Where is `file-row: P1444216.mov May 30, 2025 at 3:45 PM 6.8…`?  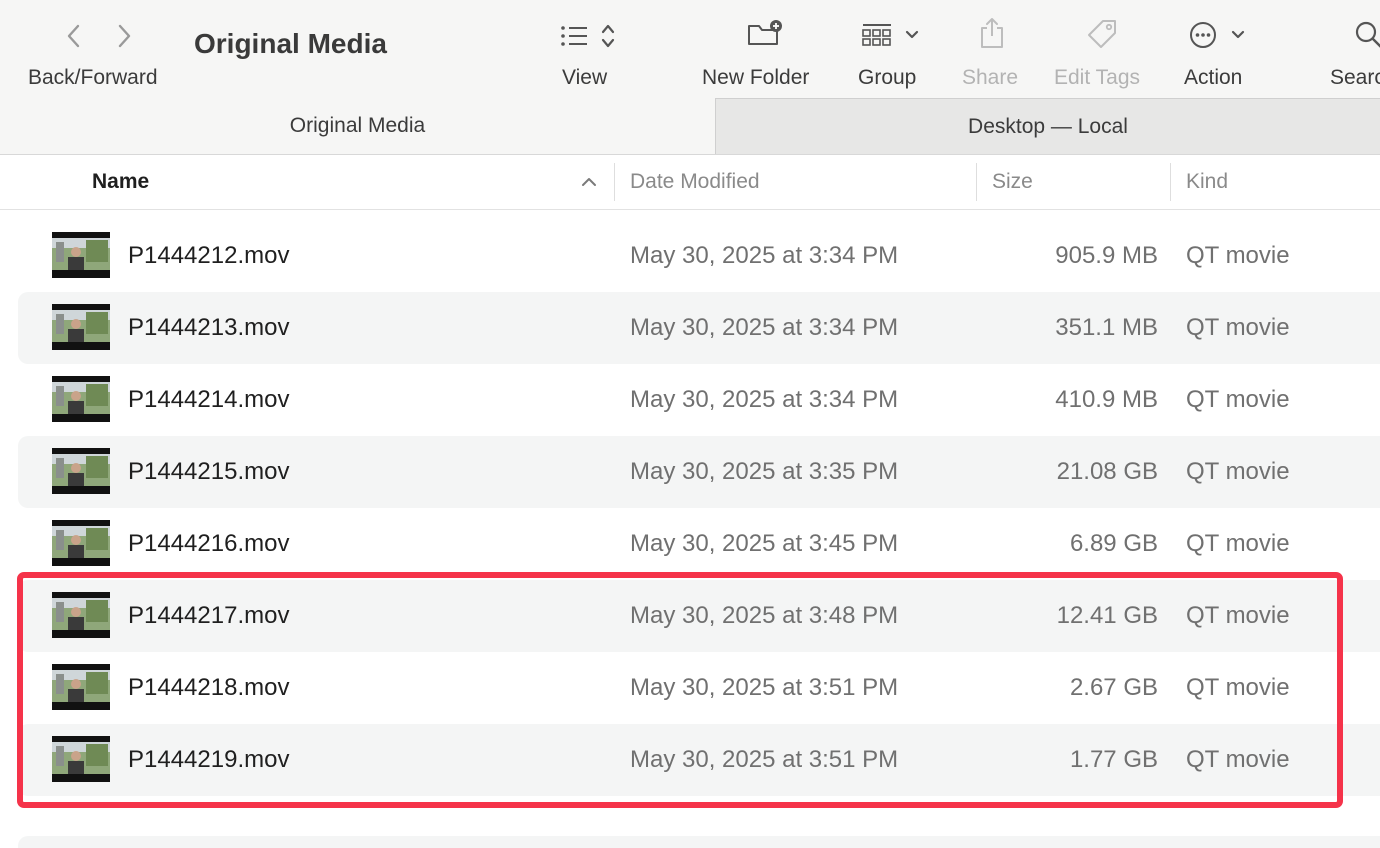 file-row: P1444216.mov May 30, 2025 at 3:45 PM 6.8… is located at coordinates (699, 544).